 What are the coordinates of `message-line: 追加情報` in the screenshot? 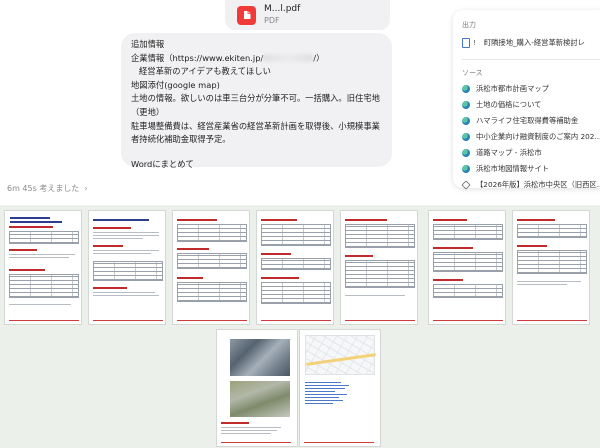 It's located at (148, 44).